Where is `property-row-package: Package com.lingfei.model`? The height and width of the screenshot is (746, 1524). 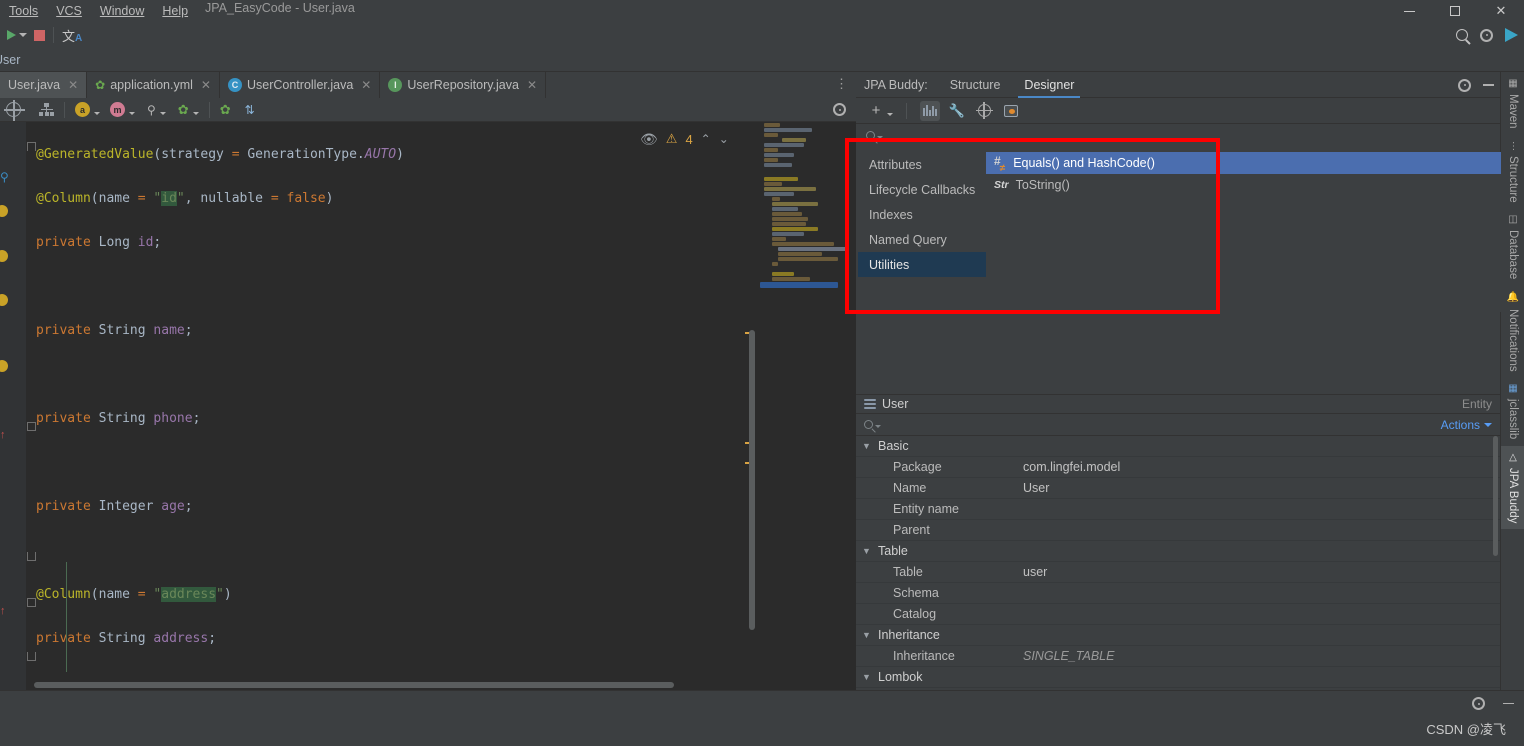 property-row-package: Package com.lingfei.model is located at coordinates (1178, 467).